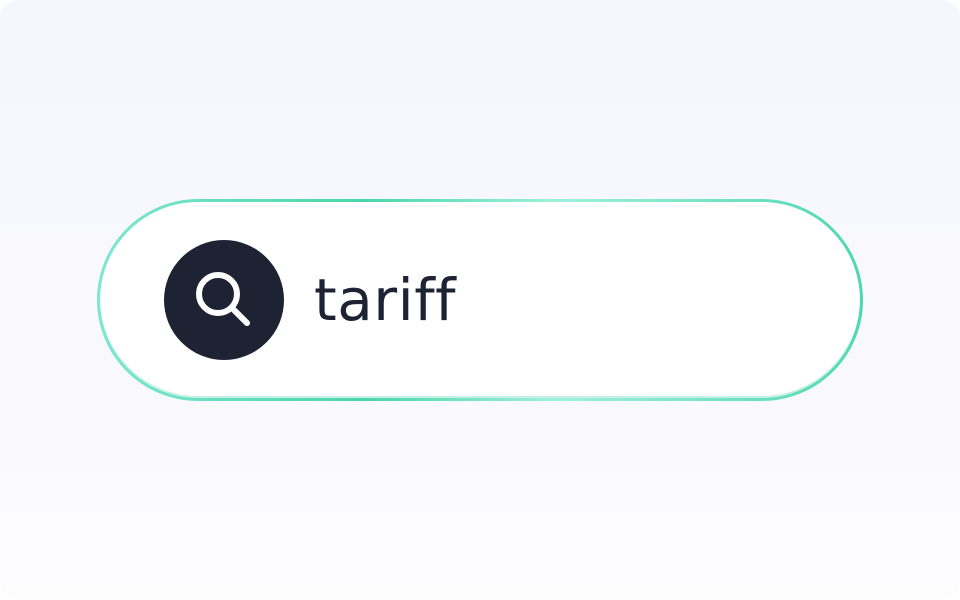 This screenshot has width=960, height=600. I want to click on magnifier-glyph, so click(223, 299).